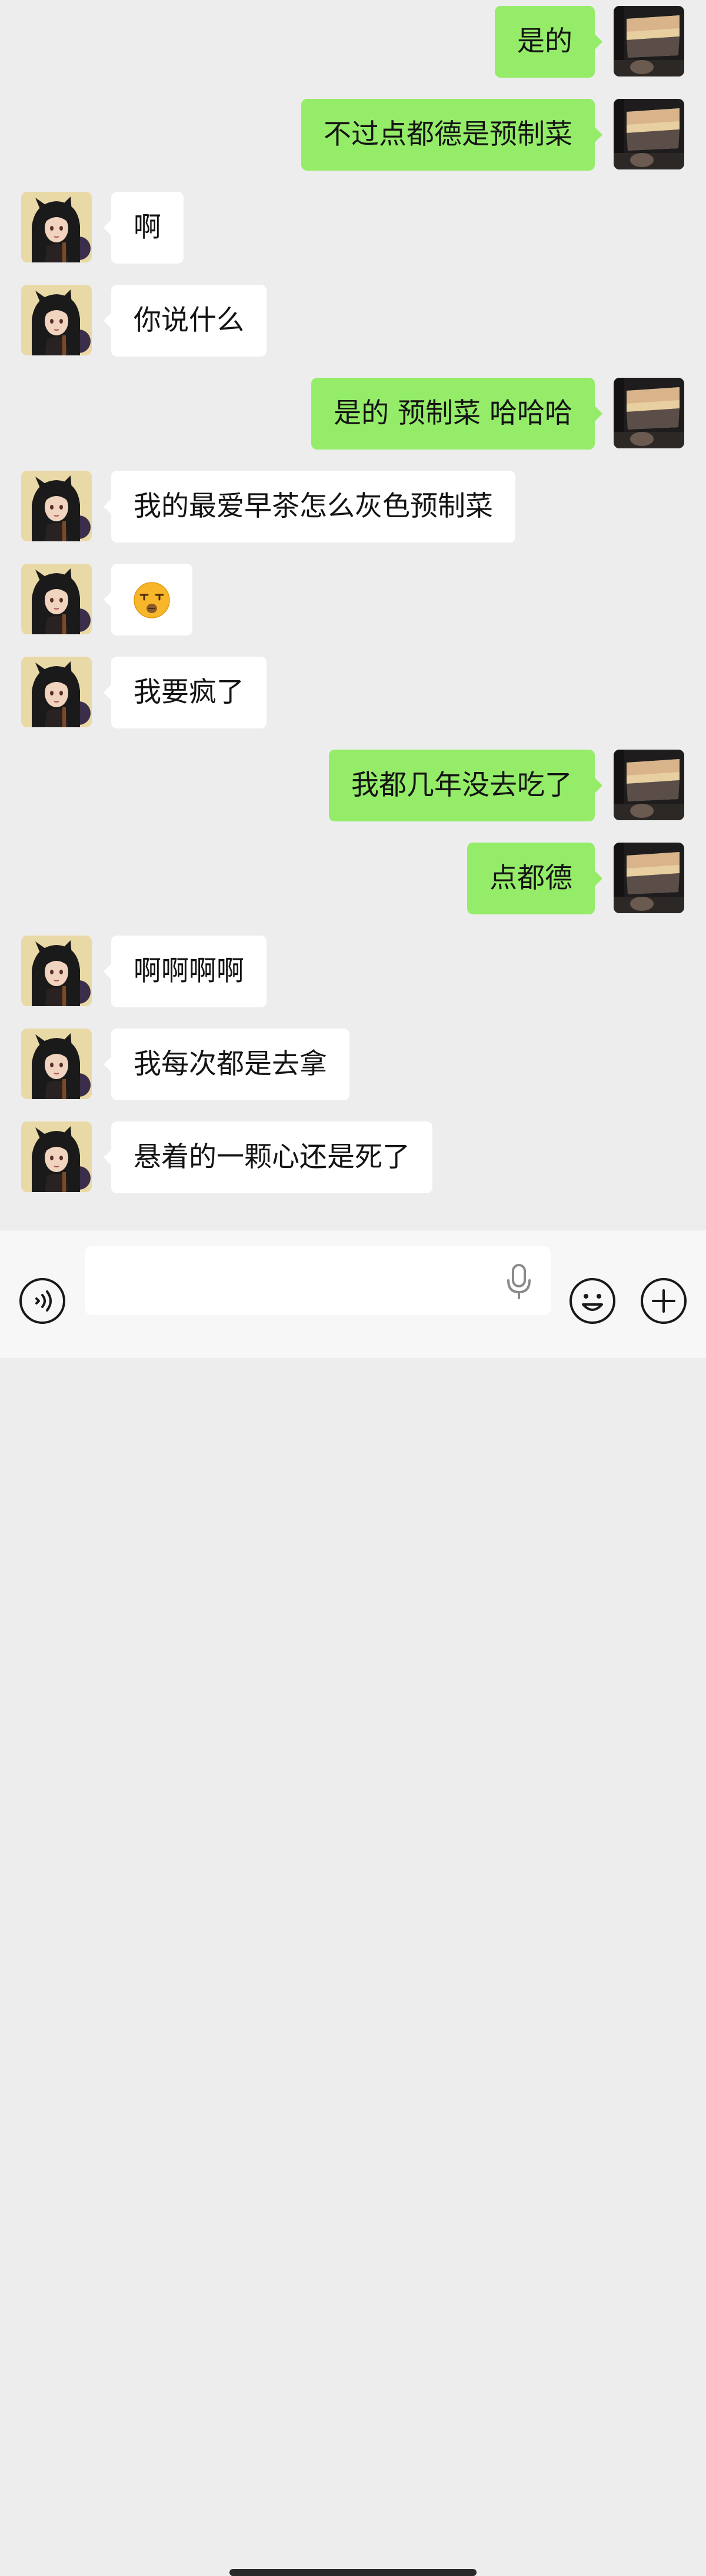 Image resolution: width=706 pixels, height=2576 pixels. What do you see at coordinates (353, 42) in the screenshot?
I see `message-row-outgoing: 是的` at bounding box center [353, 42].